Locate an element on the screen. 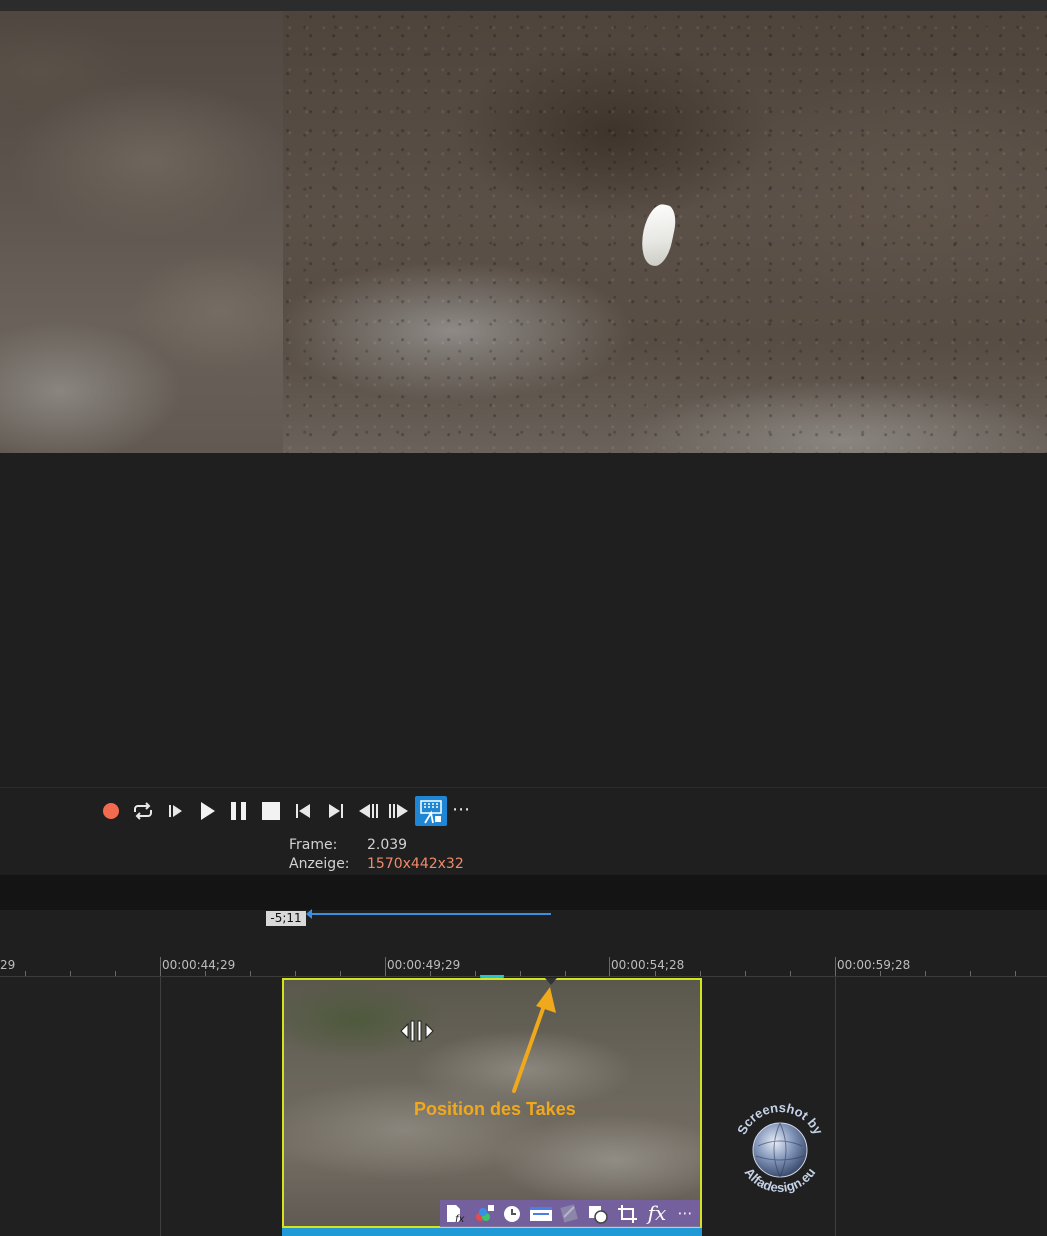 This screenshot has width=1047, height=1236. play-button is located at coordinates (207, 811).